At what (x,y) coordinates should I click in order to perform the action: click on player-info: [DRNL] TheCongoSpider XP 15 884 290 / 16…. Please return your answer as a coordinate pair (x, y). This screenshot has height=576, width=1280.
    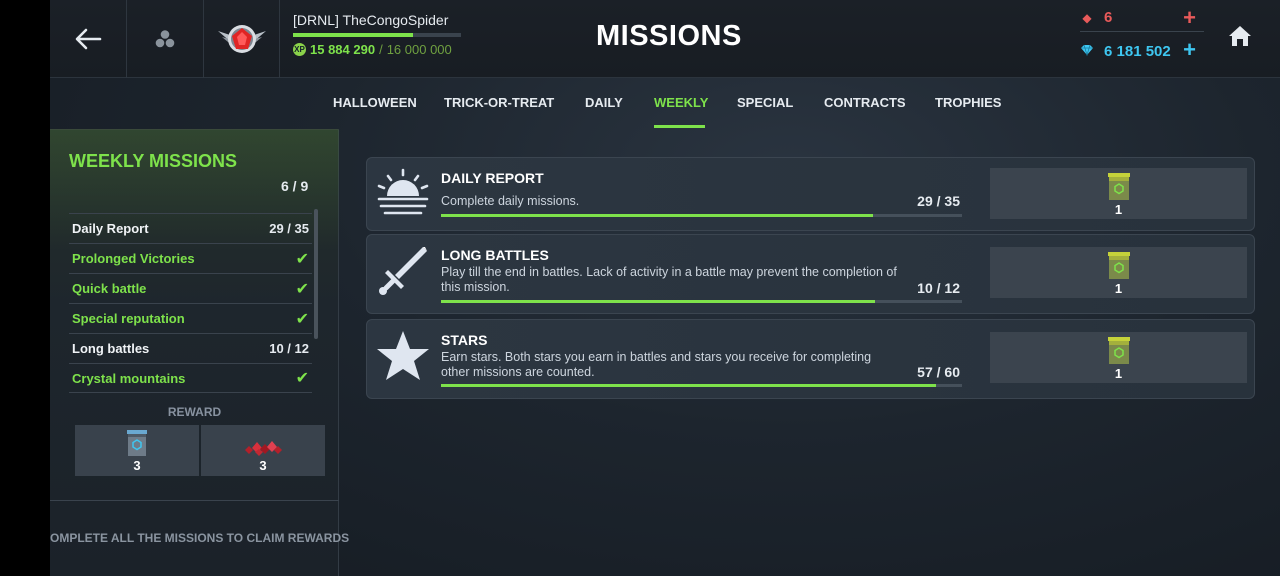
    Looking at the image, I should click on (388, 34).